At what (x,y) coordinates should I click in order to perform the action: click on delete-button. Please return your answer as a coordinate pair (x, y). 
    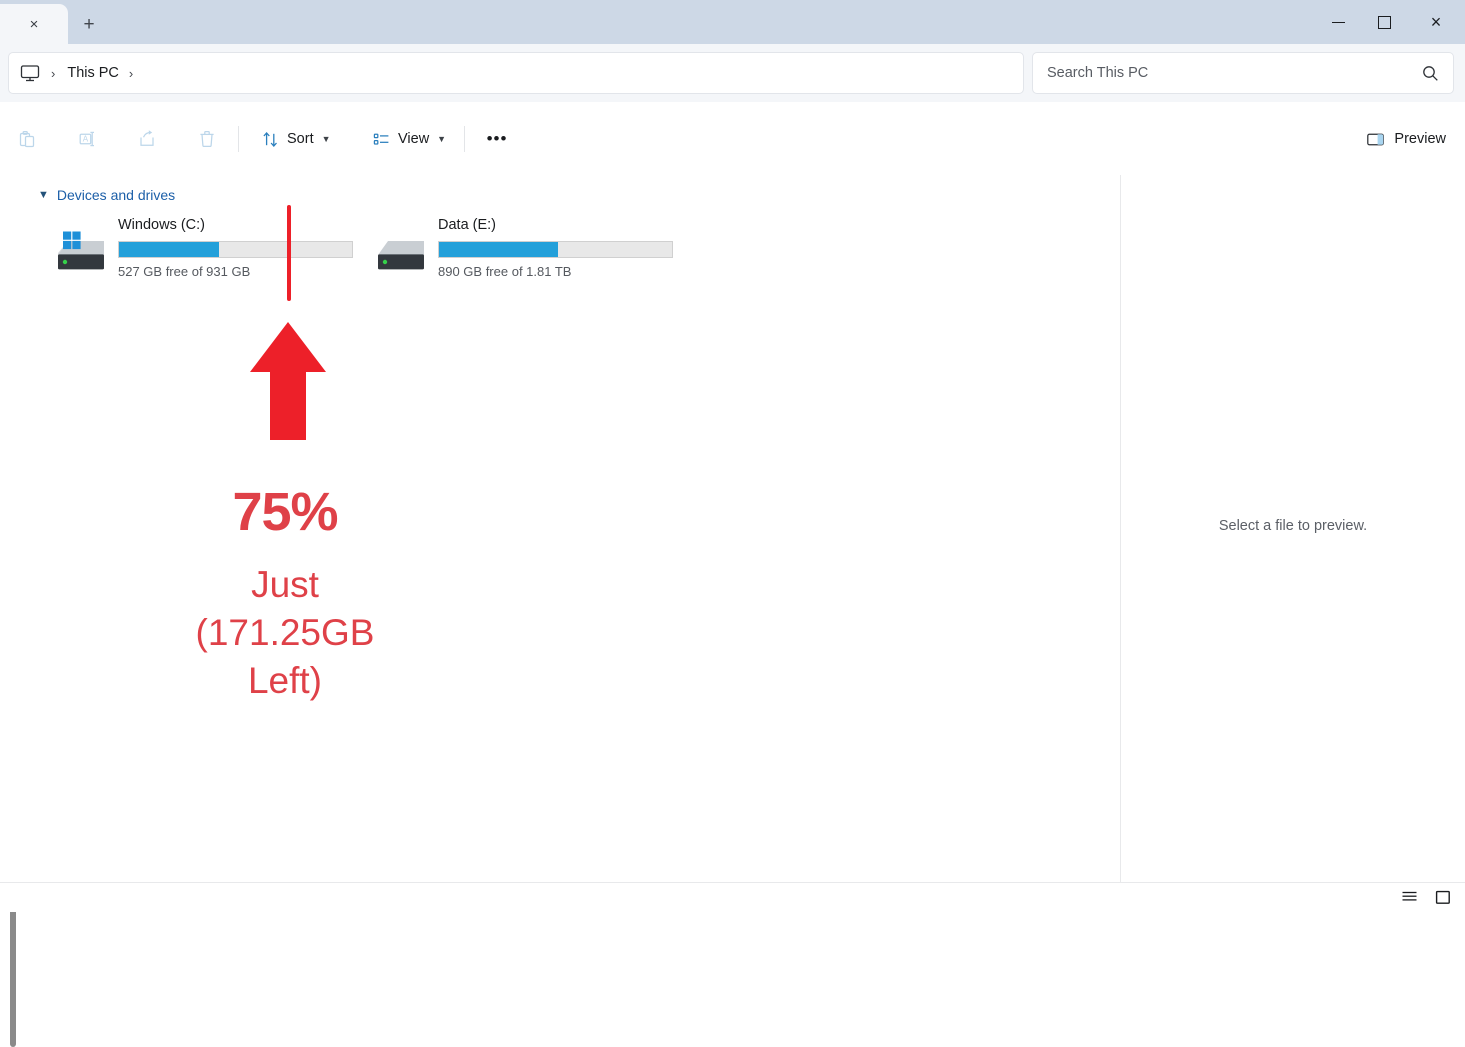
    Looking at the image, I should click on (207, 139).